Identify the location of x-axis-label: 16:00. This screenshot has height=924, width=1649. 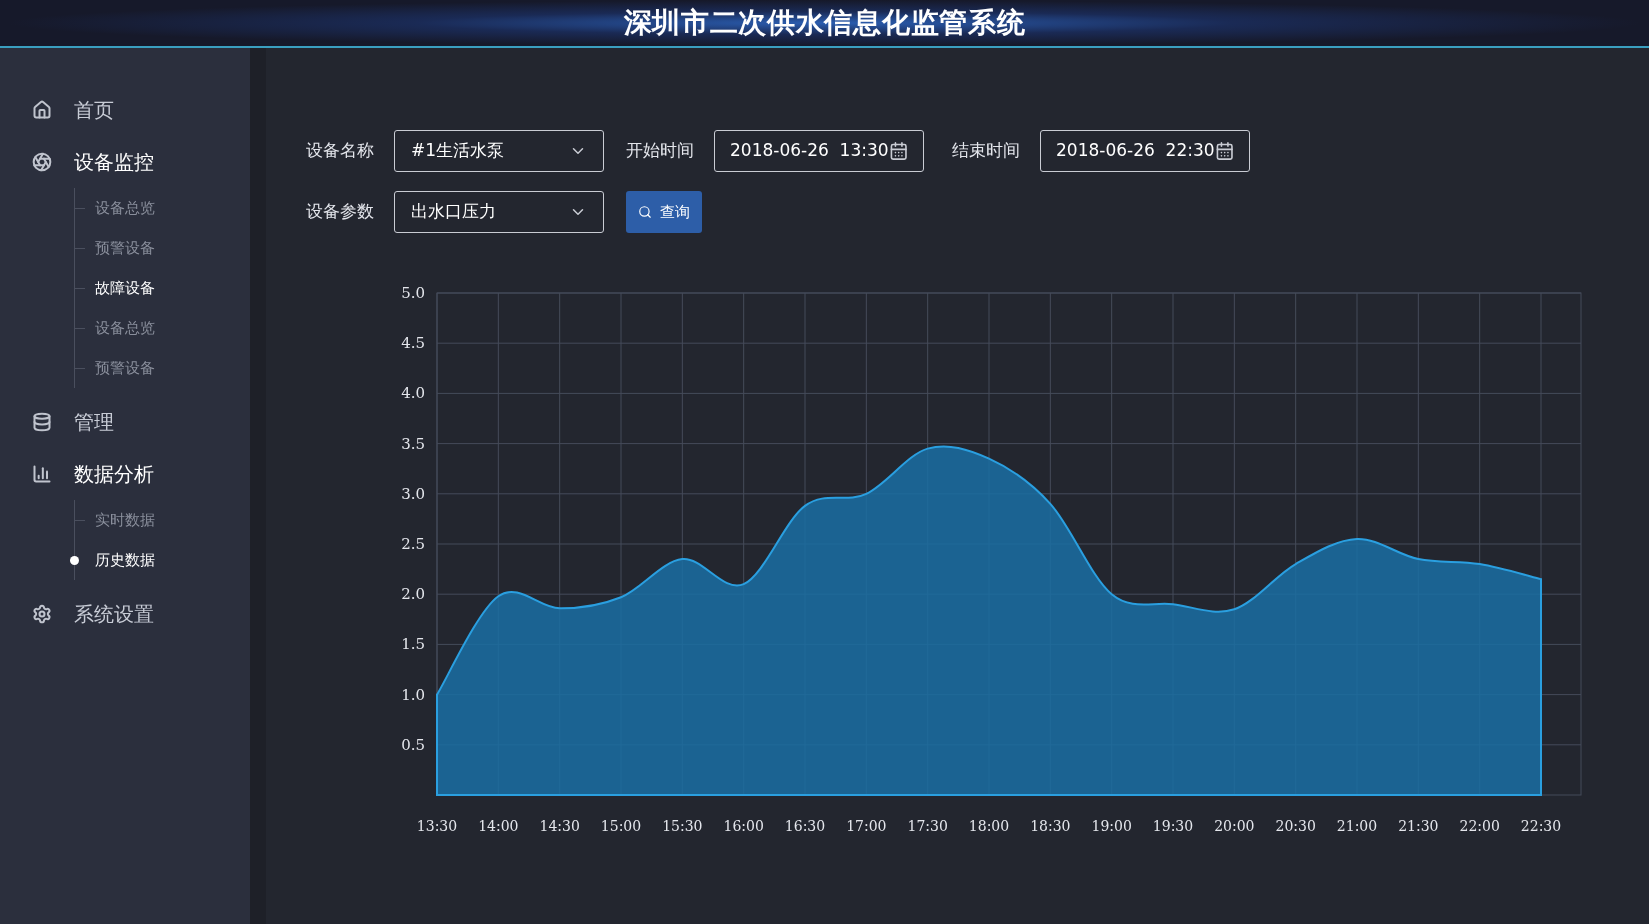
(743, 826).